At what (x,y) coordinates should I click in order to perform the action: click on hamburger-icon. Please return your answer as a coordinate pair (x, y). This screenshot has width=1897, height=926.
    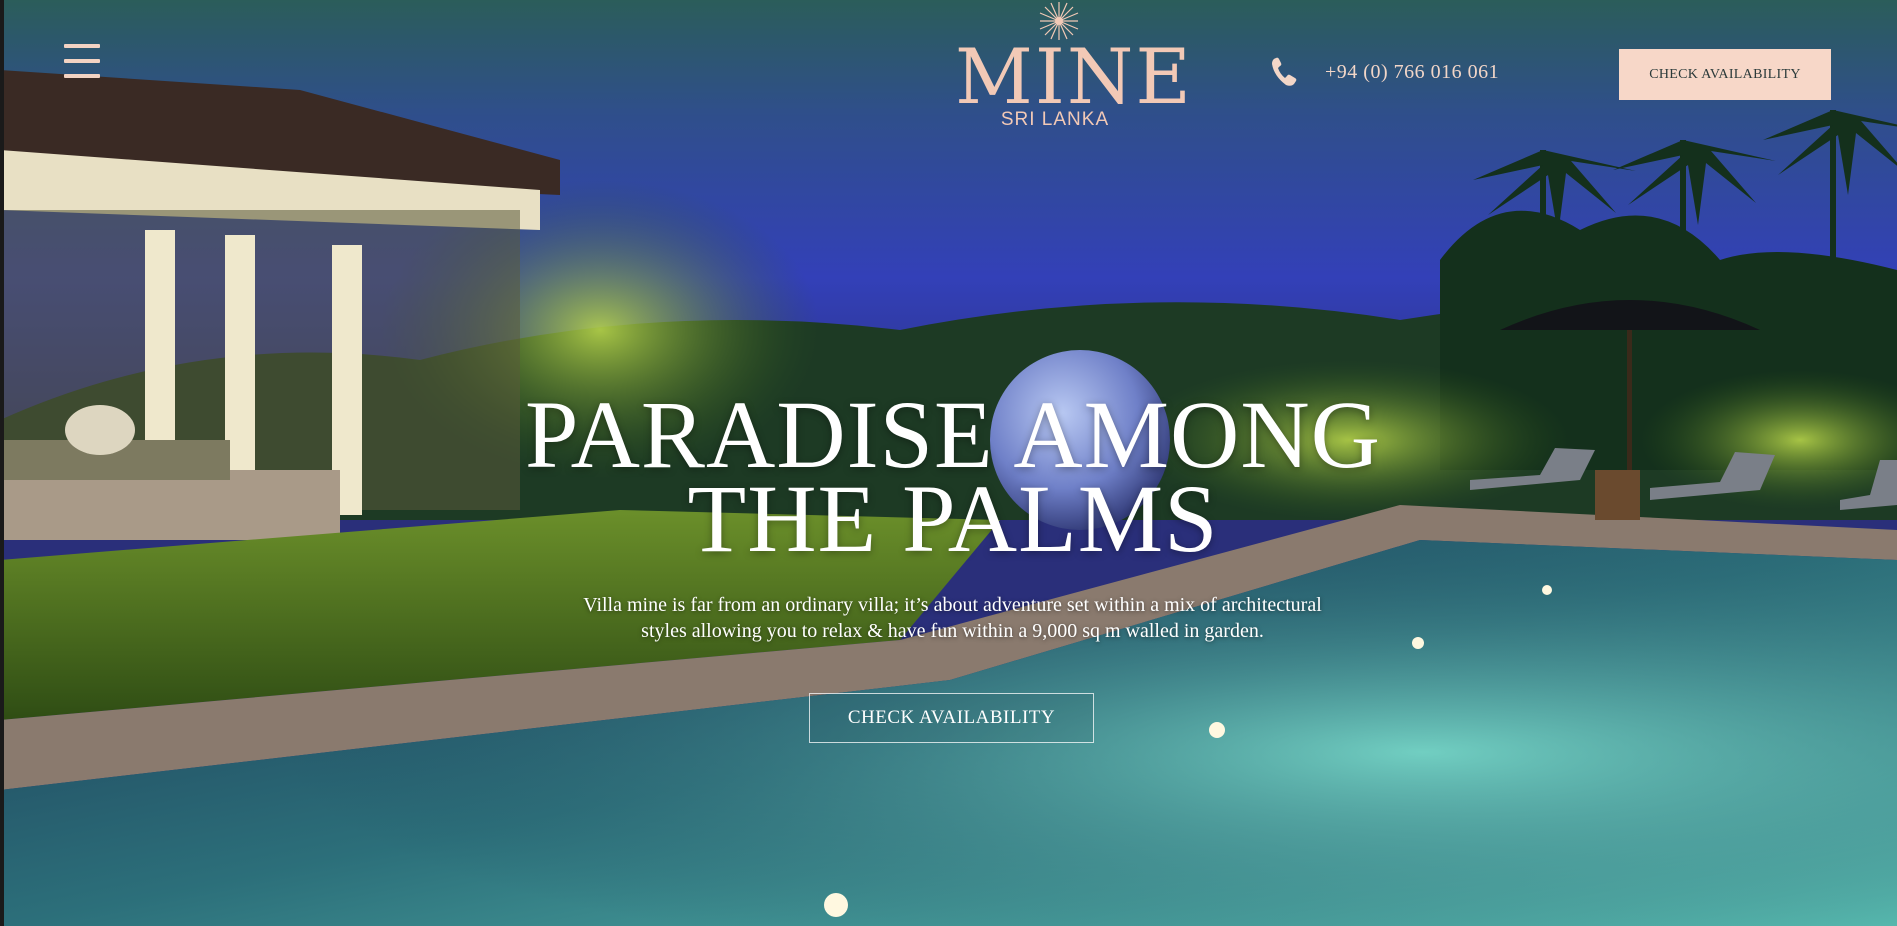
    Looking at the image, I should click on (82, 46).